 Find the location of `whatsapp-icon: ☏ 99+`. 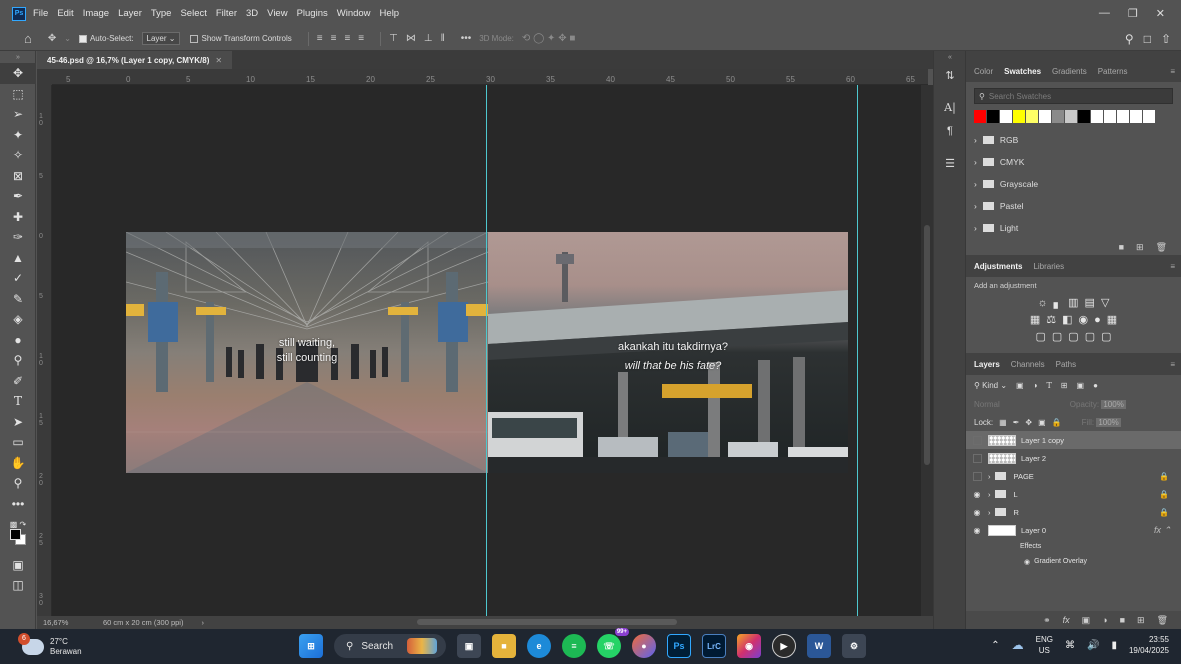

whatsapp-icon: ☏ 99+ is located at coordinates (613, 643).